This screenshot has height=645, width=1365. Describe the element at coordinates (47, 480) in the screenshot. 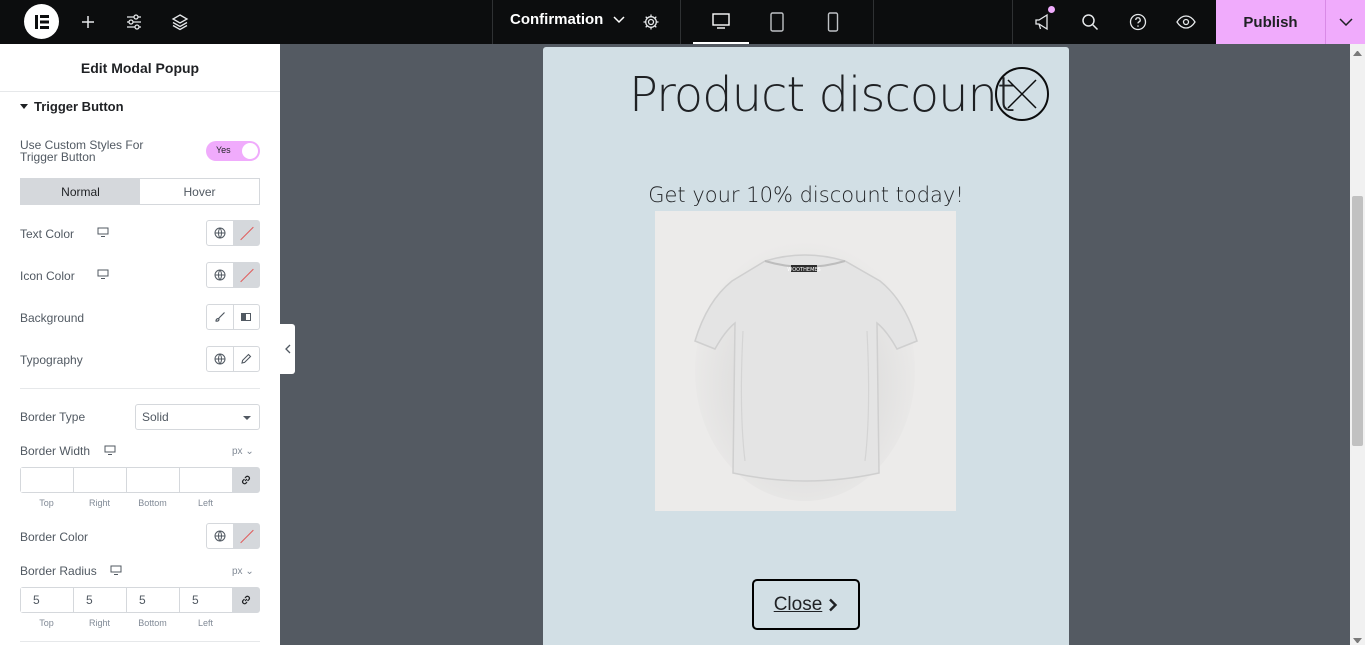

I see `border-width-top-input` at that location.